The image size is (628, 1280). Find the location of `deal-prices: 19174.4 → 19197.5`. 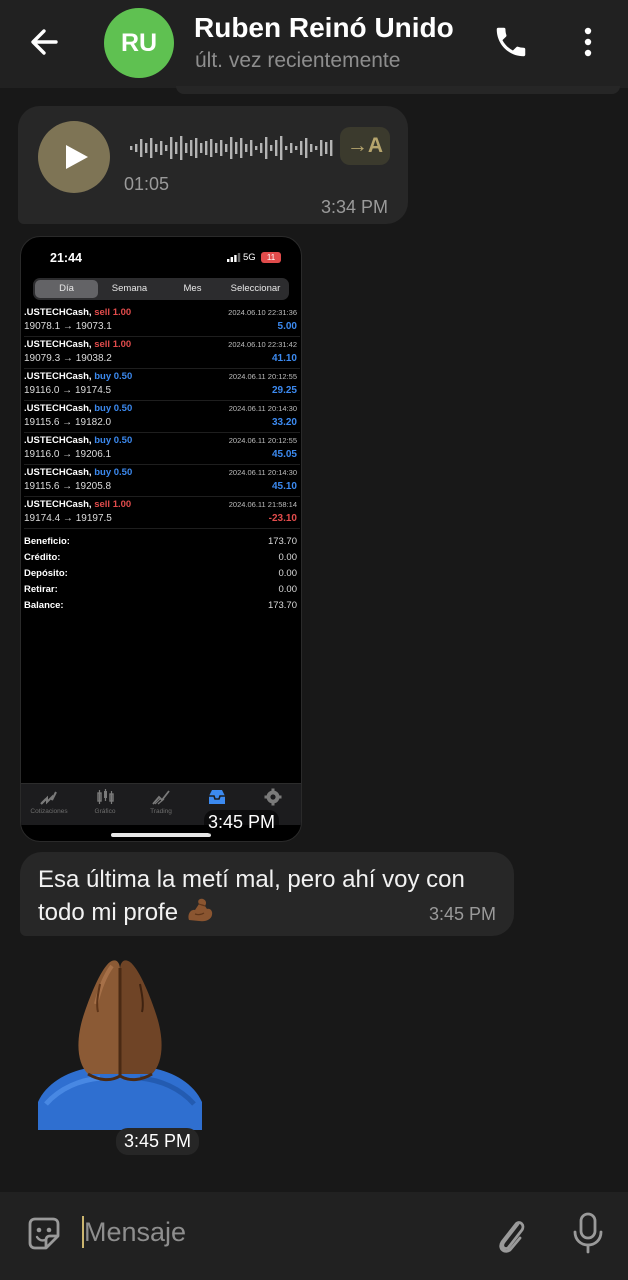

deal-prices: 19174.4 → 19197.5 is located at coordinates (68, 518).